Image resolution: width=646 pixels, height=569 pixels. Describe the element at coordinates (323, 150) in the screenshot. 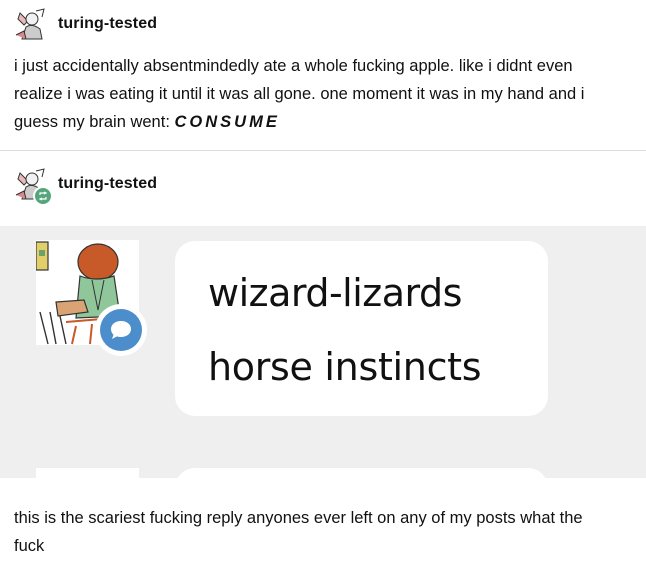

I see `post-divider` at that location.